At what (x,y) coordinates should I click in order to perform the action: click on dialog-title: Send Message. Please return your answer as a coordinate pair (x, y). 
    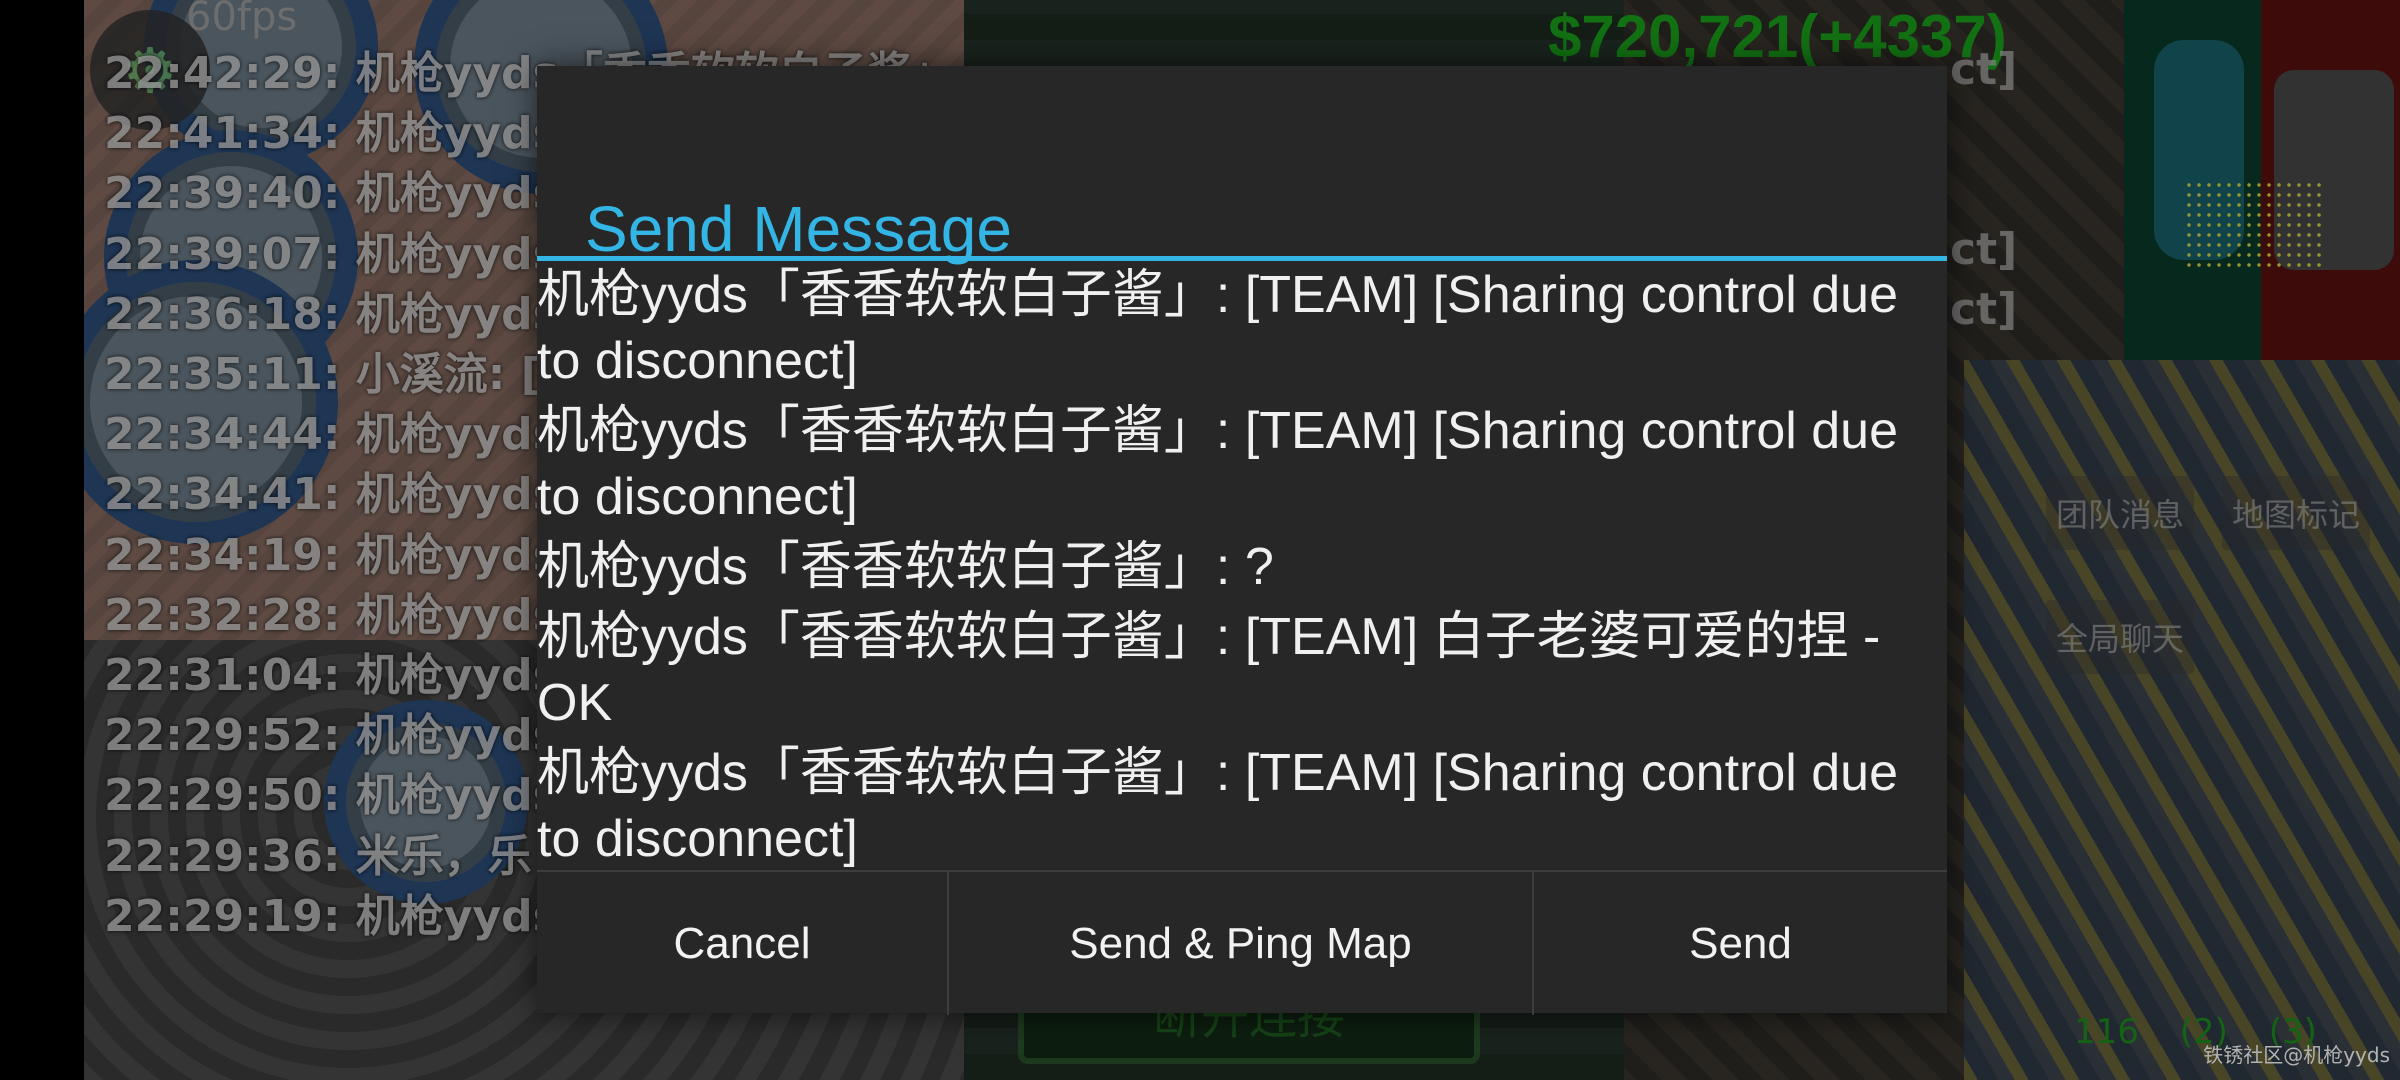
    Looking at the image, I should click on (798, 229).